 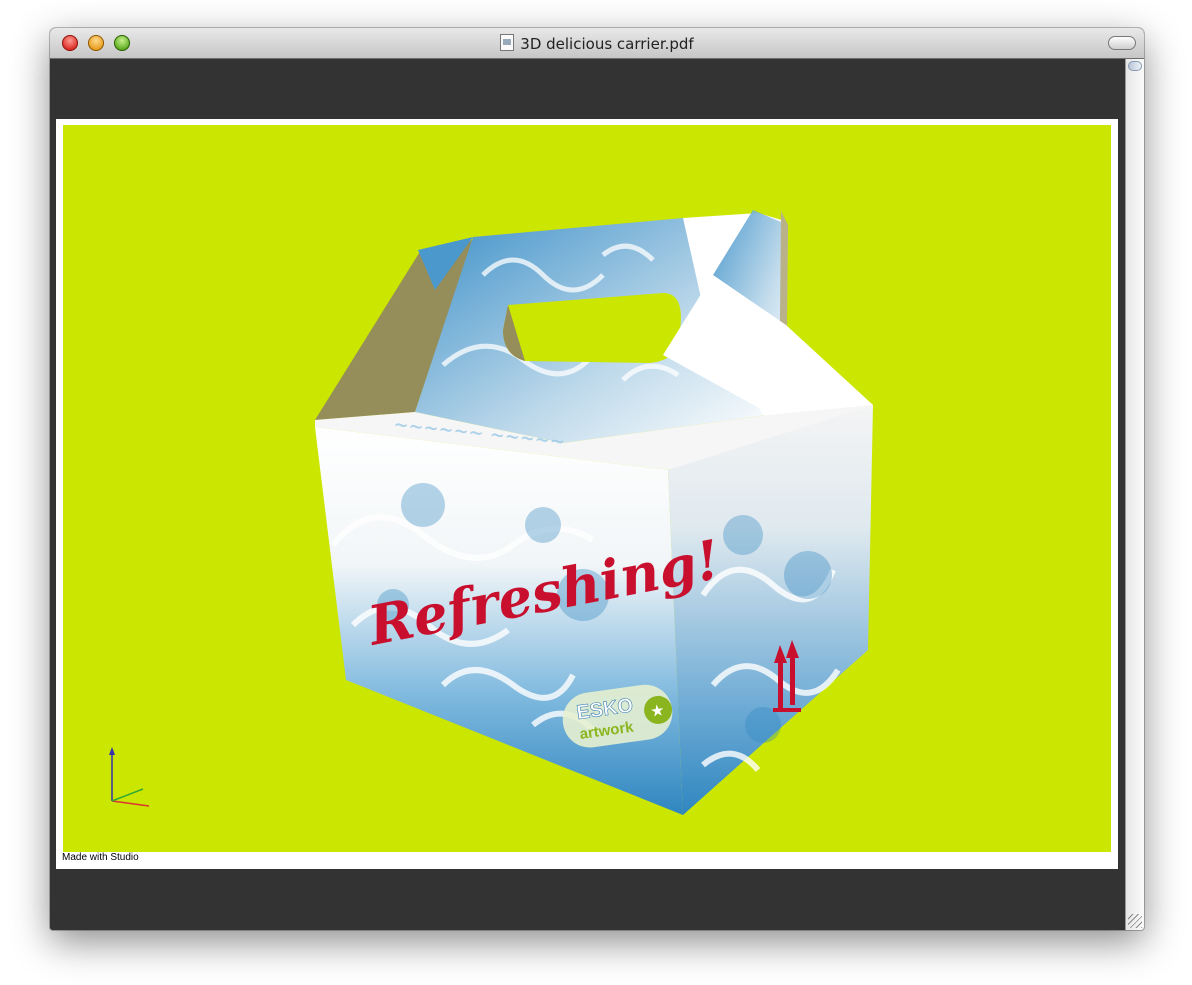 I want to click on 3d-axes-icon, so click(x=129, y=777).